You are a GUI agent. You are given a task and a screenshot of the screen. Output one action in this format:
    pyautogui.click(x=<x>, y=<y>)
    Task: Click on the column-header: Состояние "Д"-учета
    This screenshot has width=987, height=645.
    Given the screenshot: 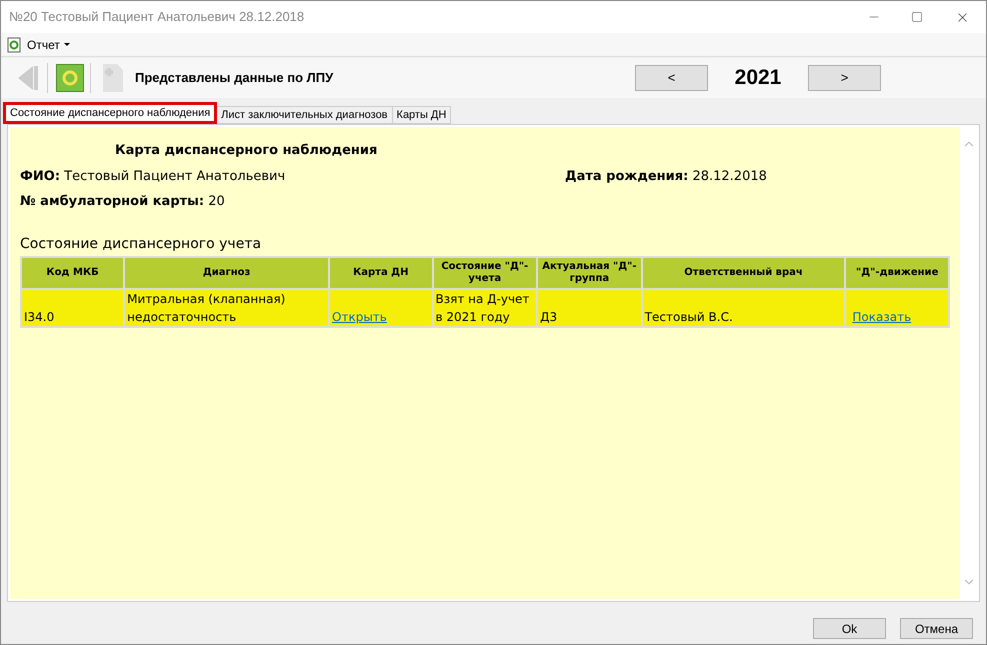 What is the action you would take?
    pyautogui.click(x=485, y=272)
    